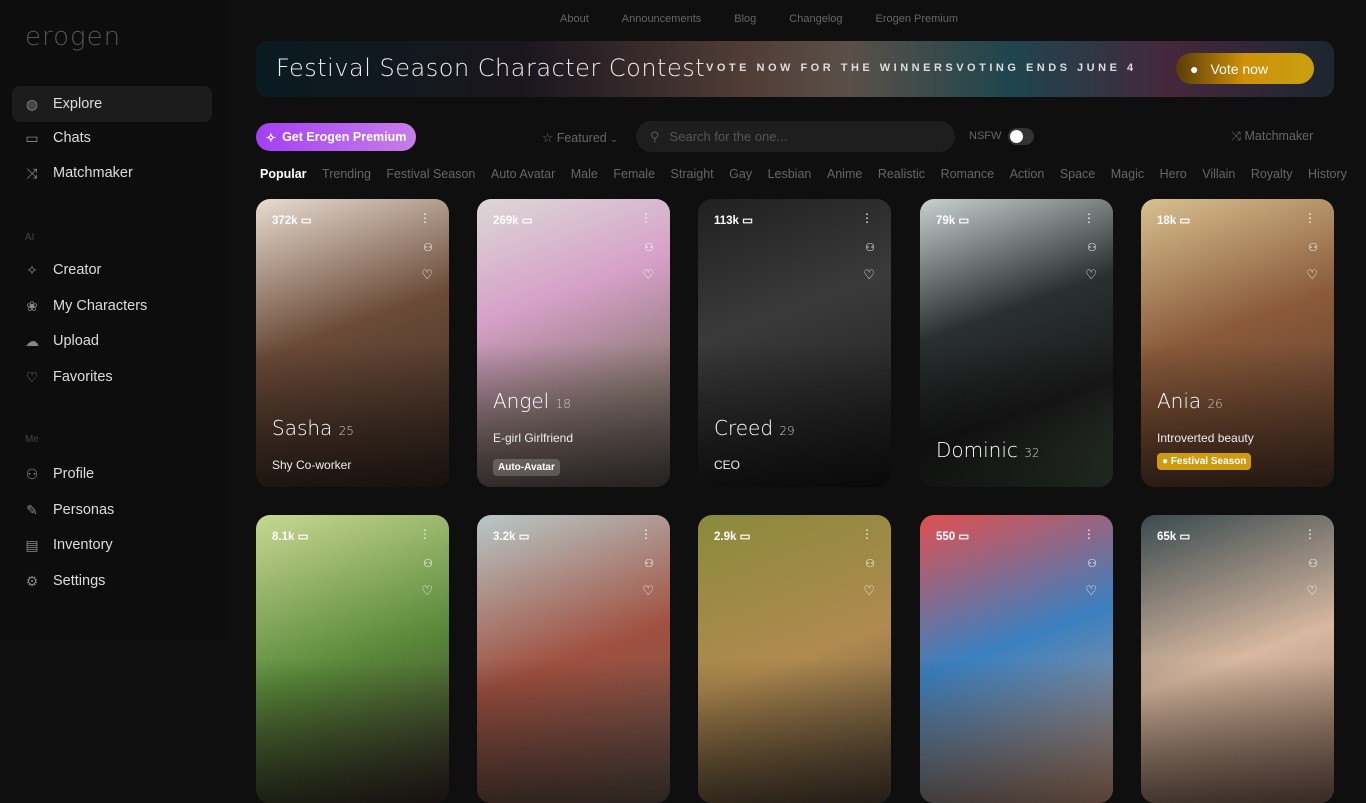 This screenshot has width=1366, height=803. I want to click on tab-anime: Anime, so click(844, 174).